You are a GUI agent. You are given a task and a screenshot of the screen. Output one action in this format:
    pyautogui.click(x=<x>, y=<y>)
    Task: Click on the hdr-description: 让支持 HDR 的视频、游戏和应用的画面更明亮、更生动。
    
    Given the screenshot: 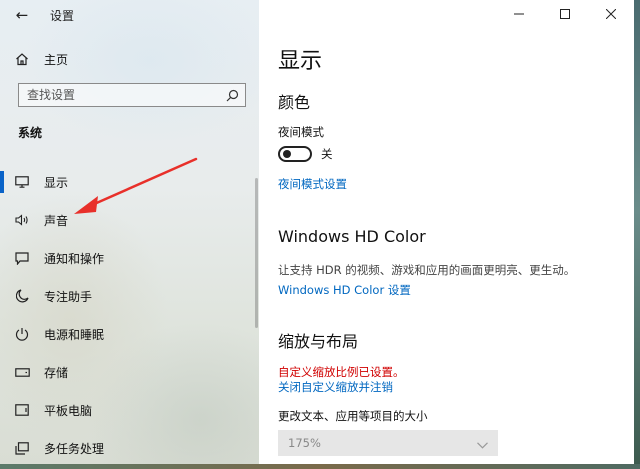 What is the action you would take?
    pyautogui.click(x=427, y=270)
    